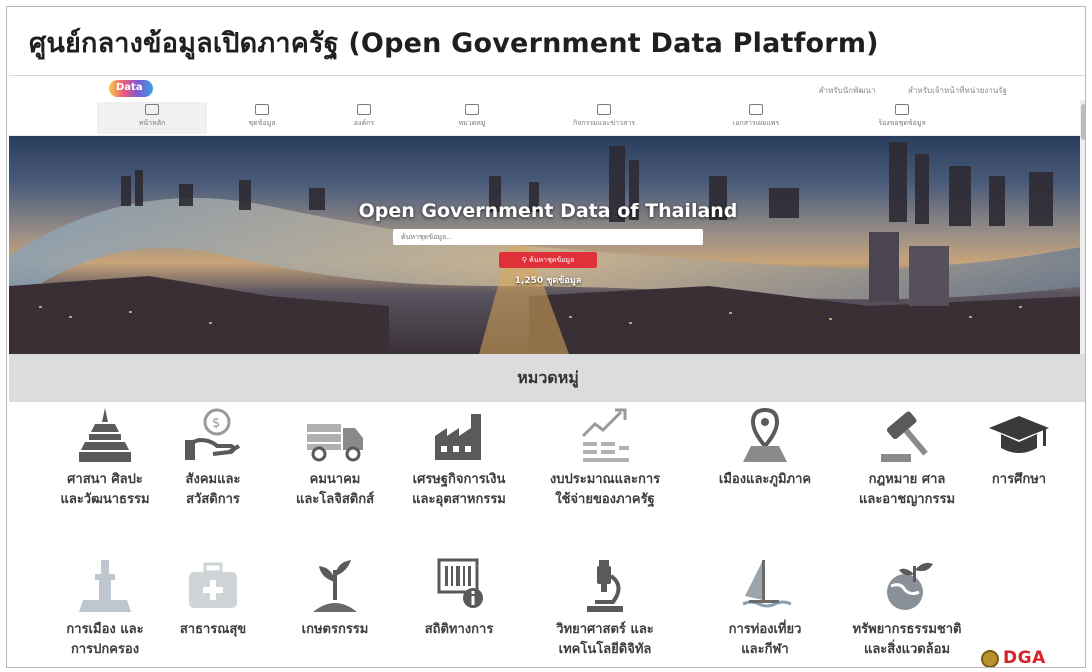 The height and width of the screenshot is (672, 1092). Describe the element at coordinates (1083, 122) in the screenshot. I see `scrollbar-thumb` at that location.